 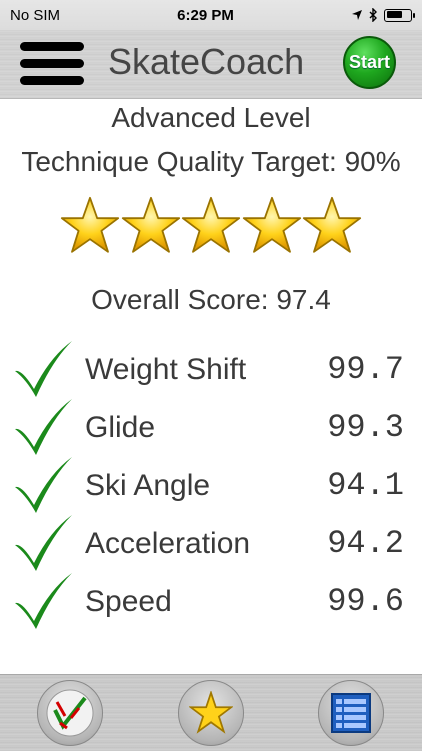 What do you see at coordinates (394, 14) in the screenshot?
I see `battery-level-fill` at bounding box center [394, 14].